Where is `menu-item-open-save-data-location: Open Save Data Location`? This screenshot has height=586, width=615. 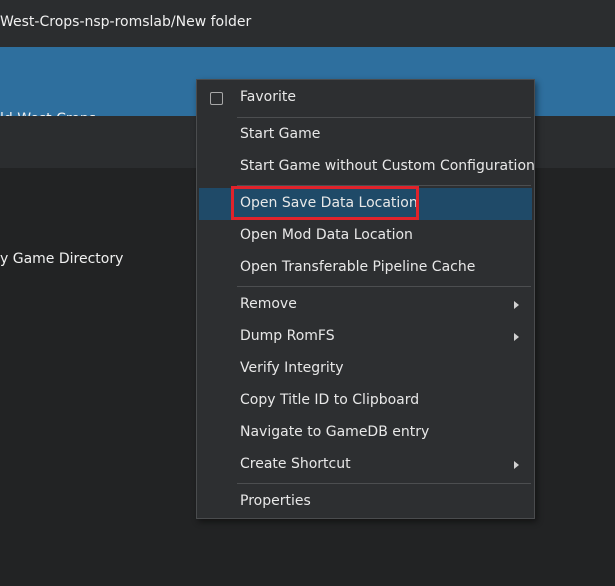
menu-item-open-save-data-location: Open Save Data Location is located at coordinates (365, 204).